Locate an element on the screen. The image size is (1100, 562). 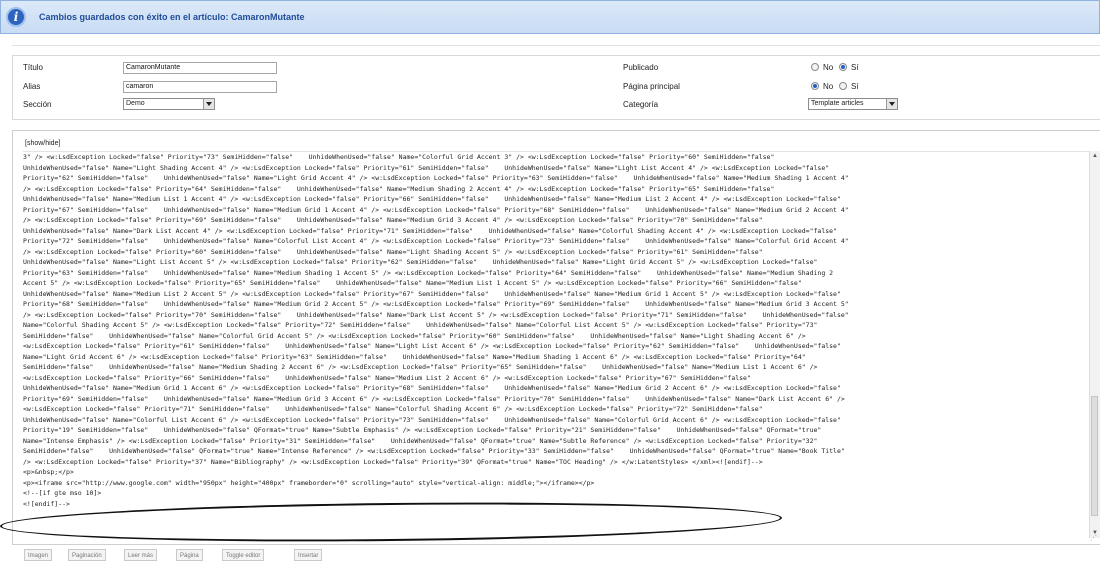
scroll-up-icon: ▲ is located at coordinates (1095, 156).